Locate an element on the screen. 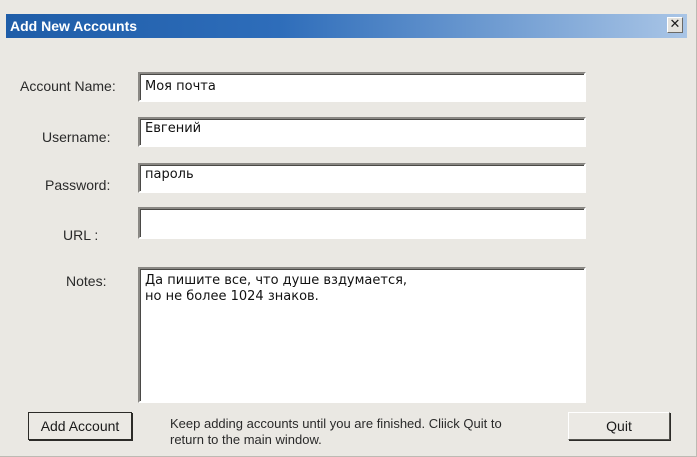 This screenshot has width=697, height=457. notes-label: Notes: is located at coordinates (86, 281).